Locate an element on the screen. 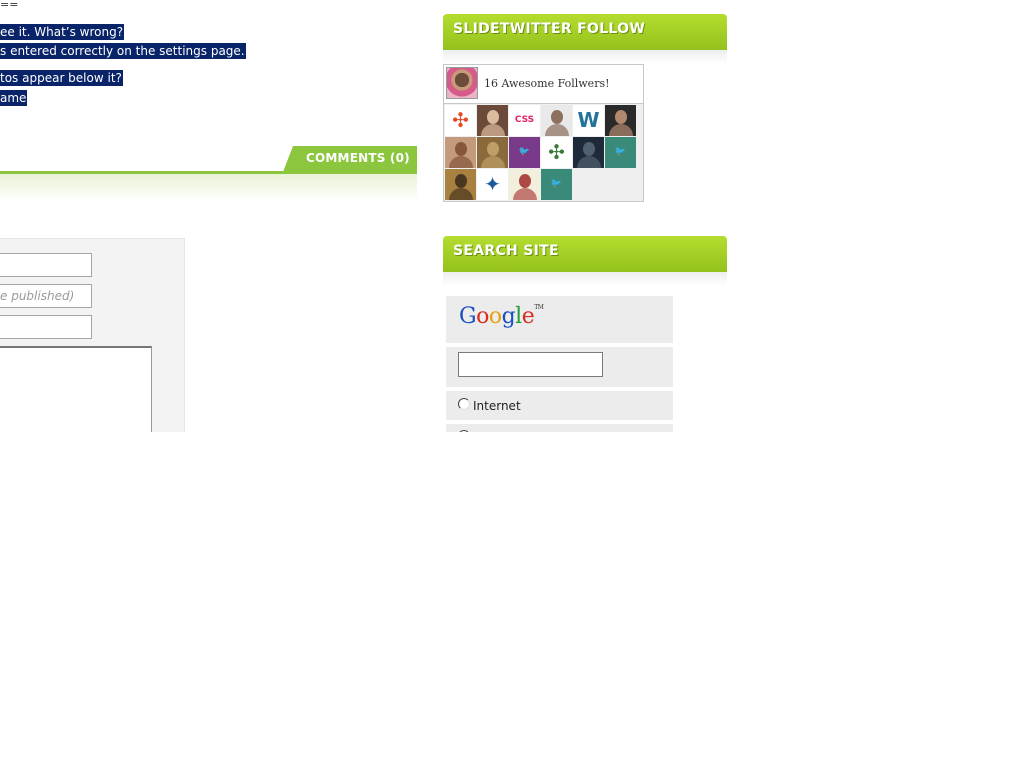 This screenshot has width=1024, height=768. radio-site is located at coordinates (464, 431).